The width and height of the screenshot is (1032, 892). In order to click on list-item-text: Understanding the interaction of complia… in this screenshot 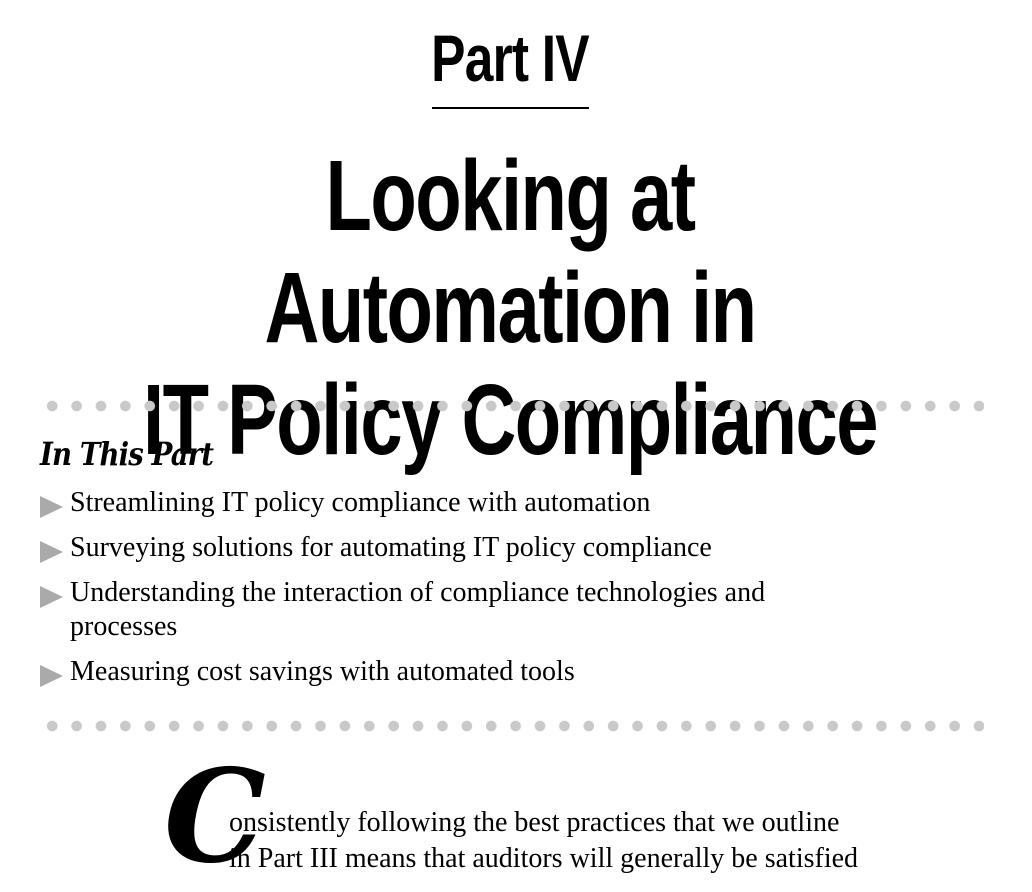, I will do `click(418, 592)`.